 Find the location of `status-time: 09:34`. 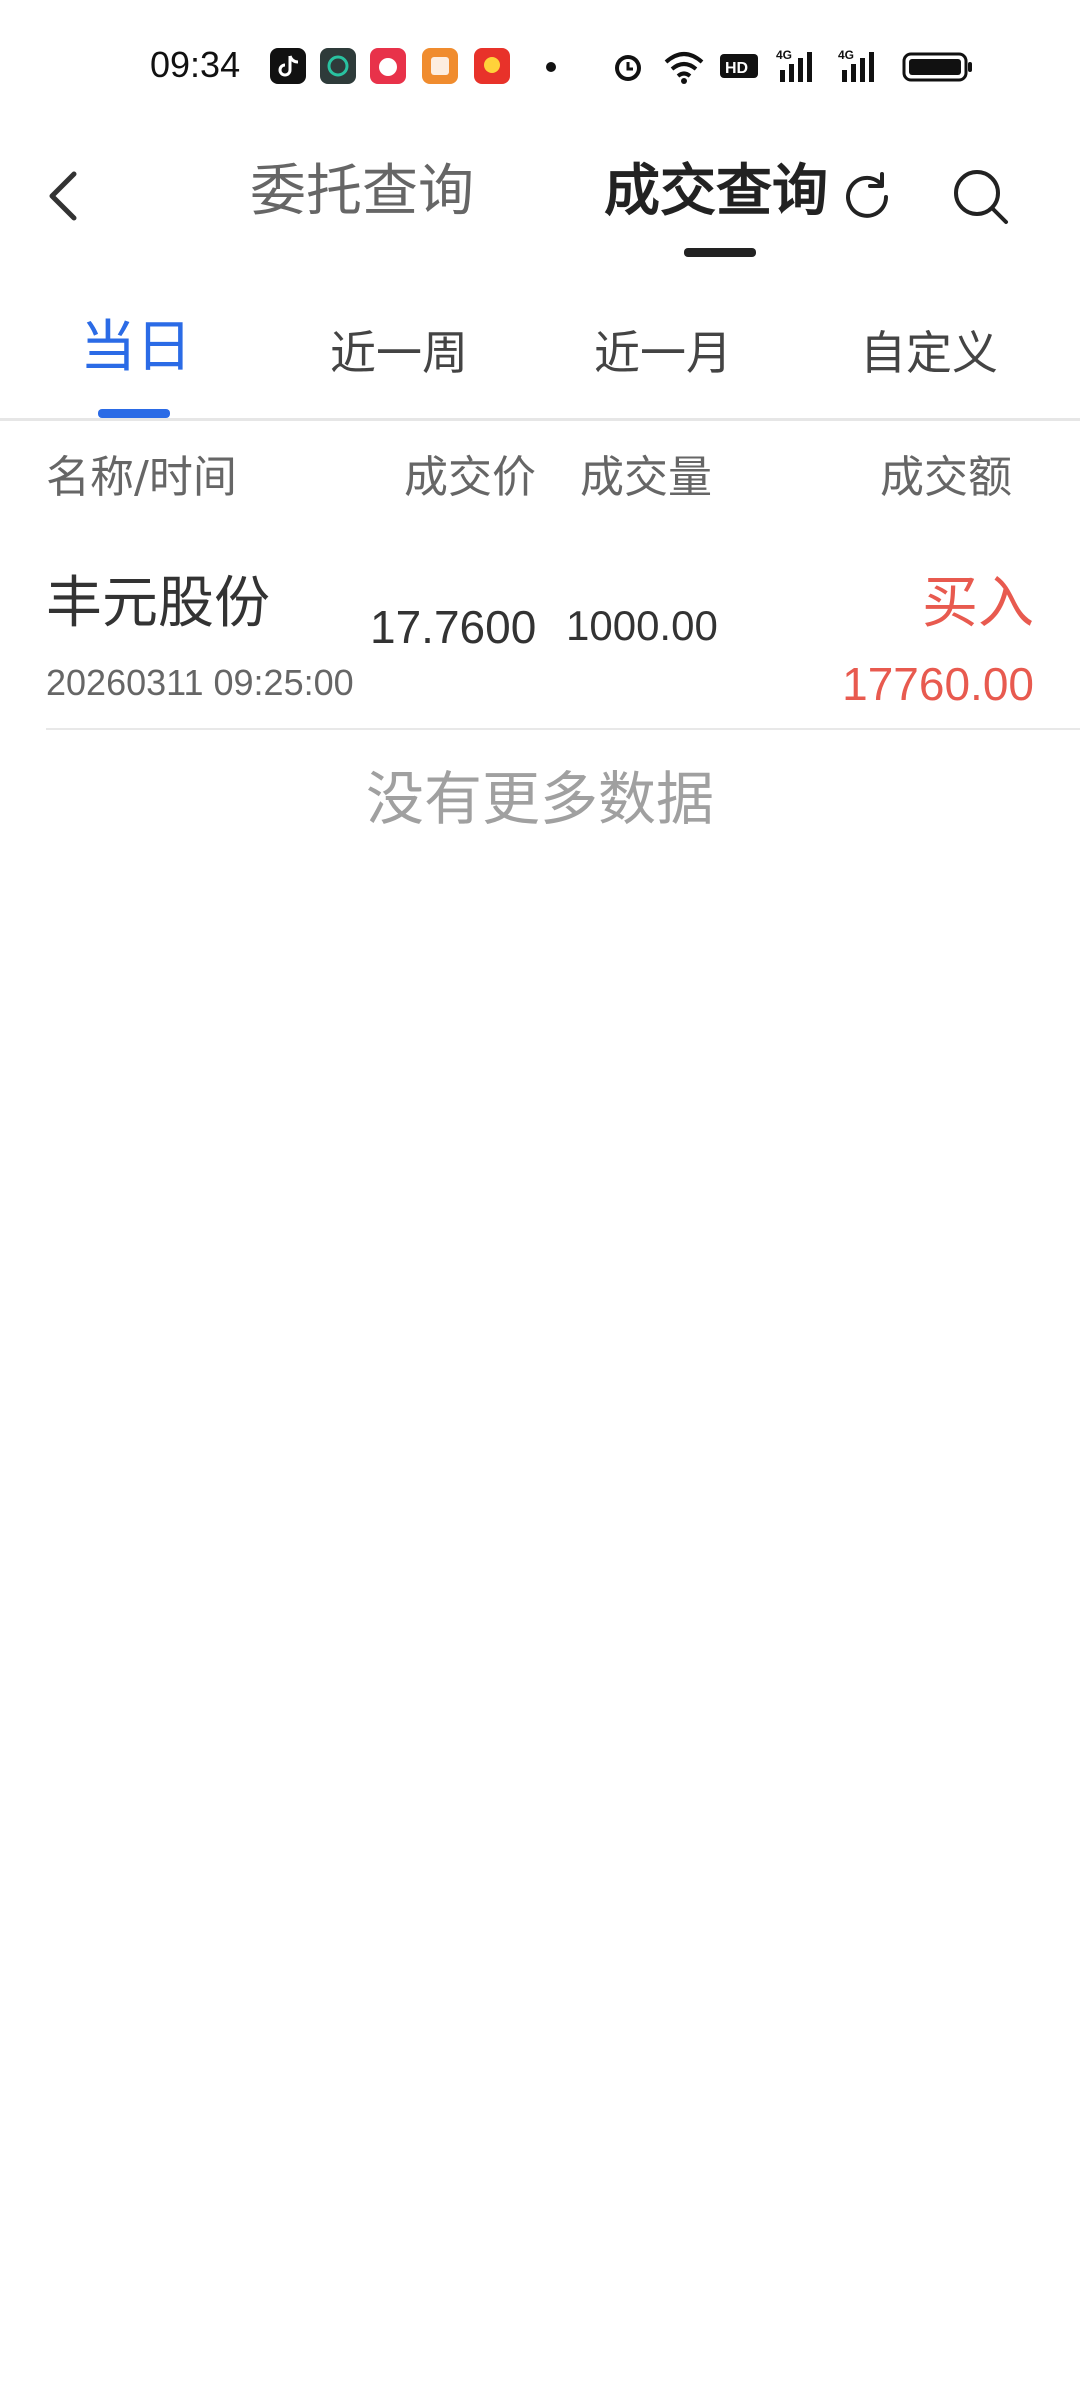

status-time: 09:34 is located at coordinates (195, 64).